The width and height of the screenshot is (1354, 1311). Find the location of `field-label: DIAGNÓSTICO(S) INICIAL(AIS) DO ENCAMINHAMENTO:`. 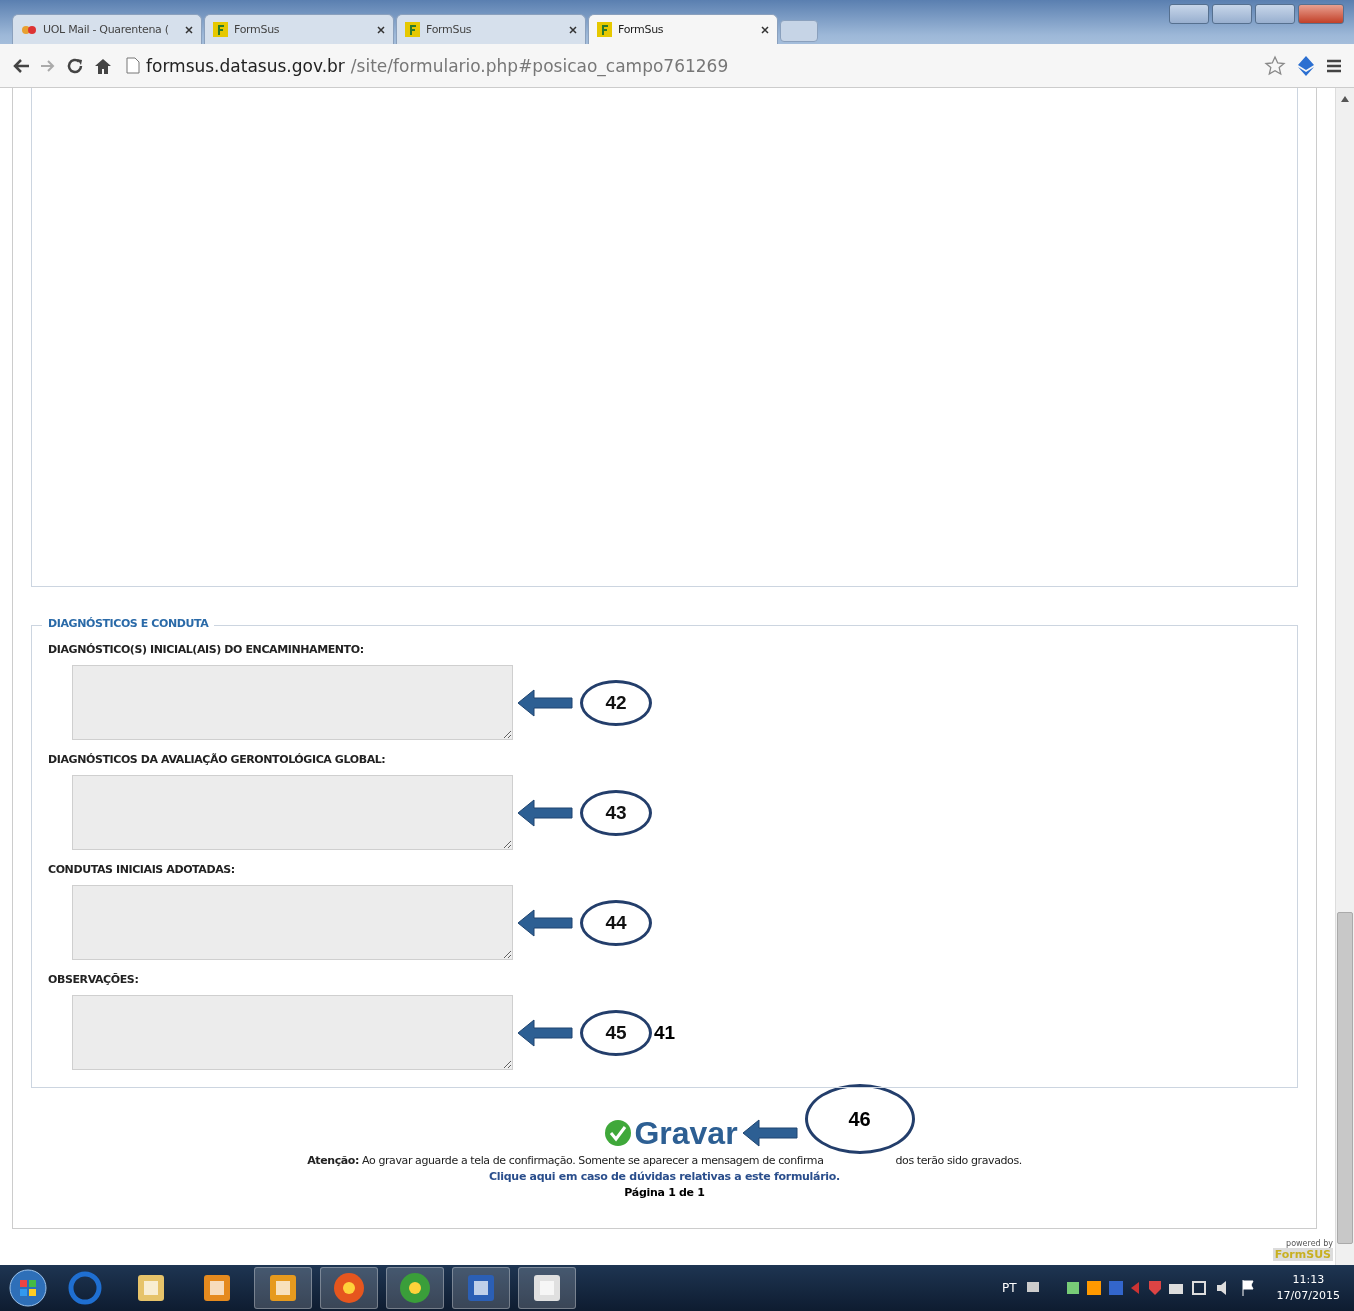

field-label: DIAGNÓSTICO(S) INICIAL(AIS) DO ENCAMINHAMENTO: is located at coordinates (206, 649).